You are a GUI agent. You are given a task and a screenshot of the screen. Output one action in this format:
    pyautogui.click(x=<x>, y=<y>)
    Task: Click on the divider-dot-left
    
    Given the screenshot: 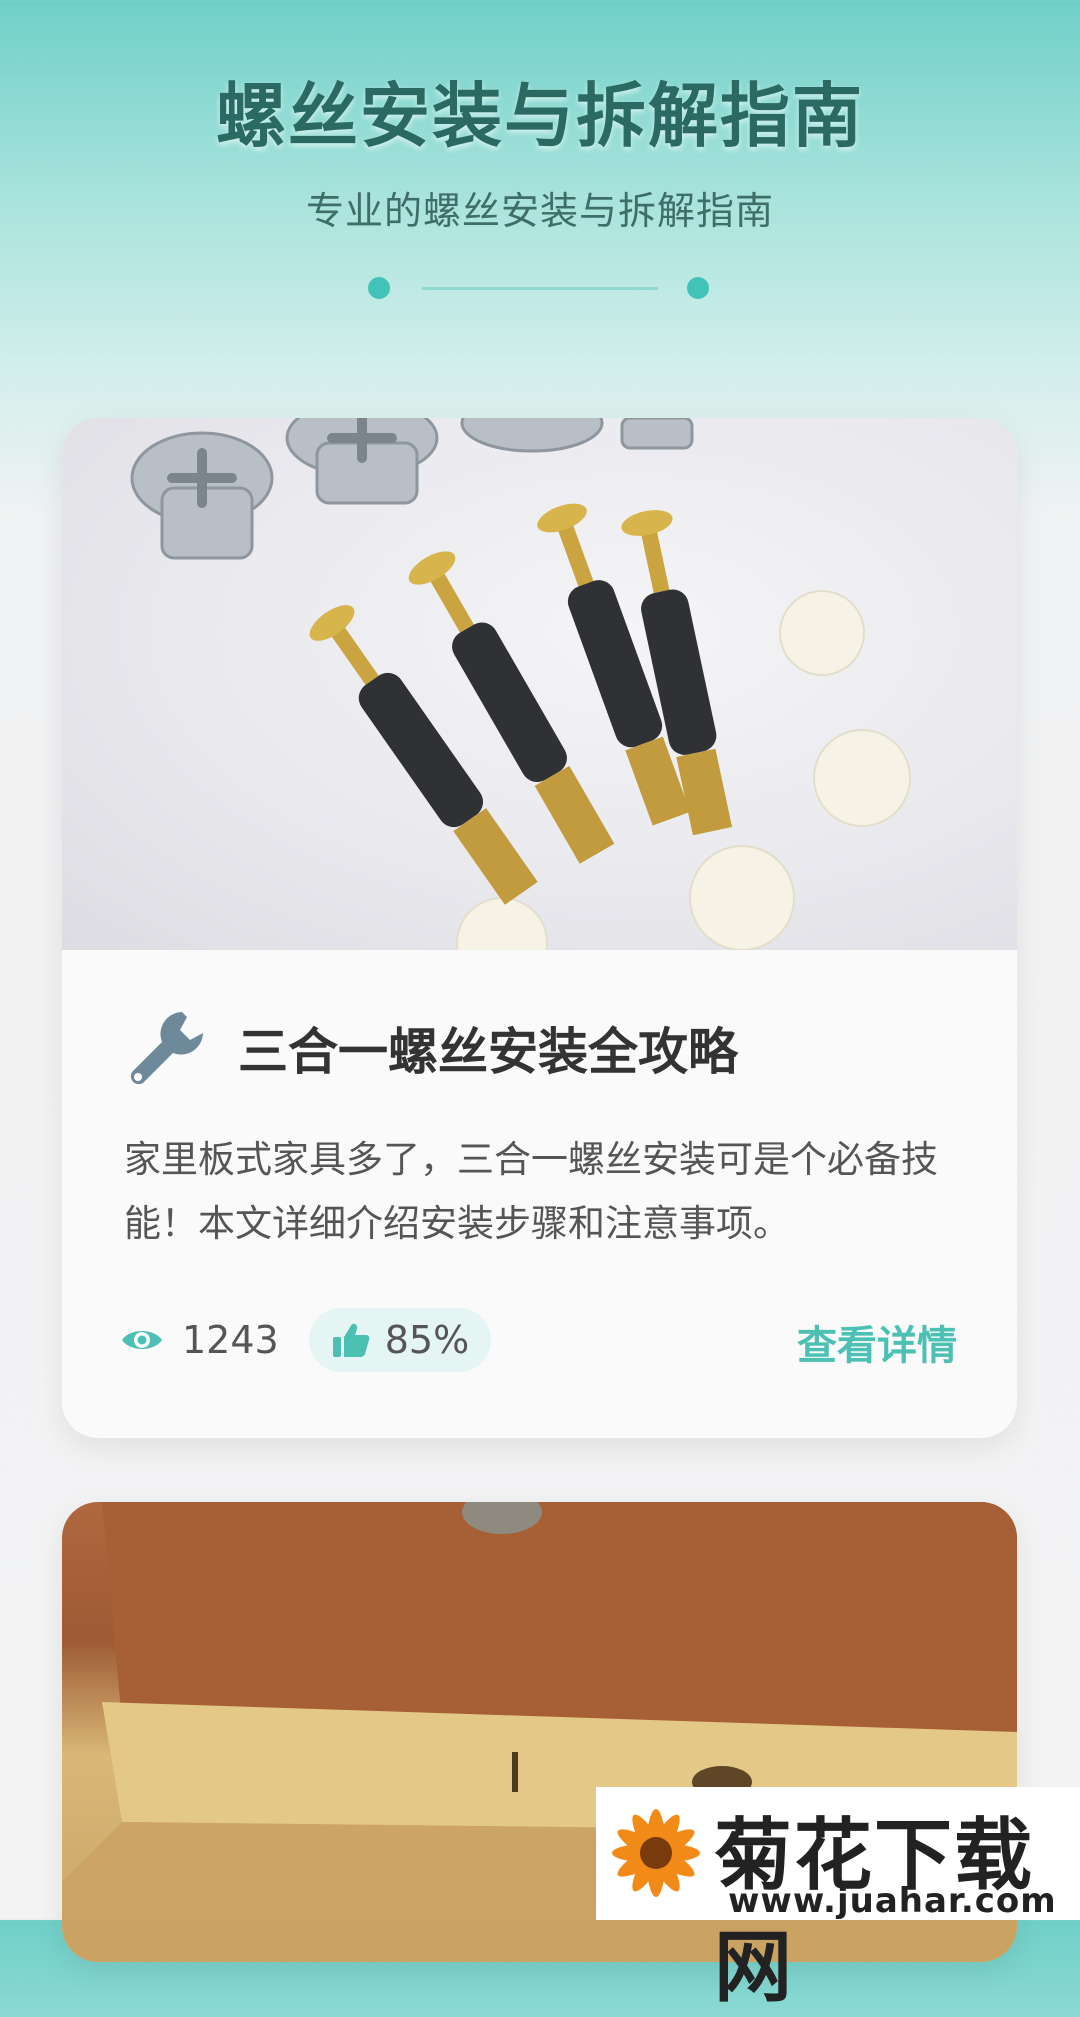 What is the action you would take?
    pyautogui.click(x=379, y=288)
    